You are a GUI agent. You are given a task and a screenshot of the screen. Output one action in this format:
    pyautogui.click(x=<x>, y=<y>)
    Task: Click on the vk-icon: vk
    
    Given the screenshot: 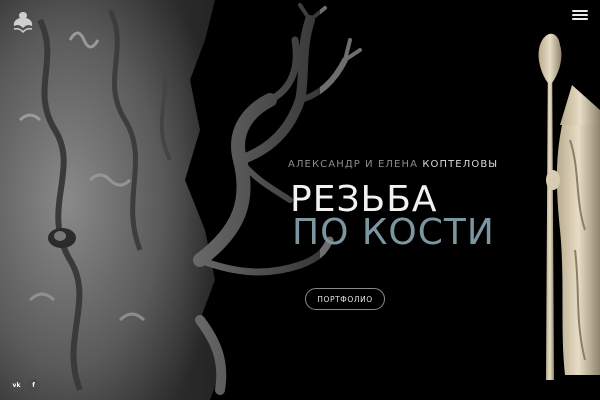 What is the action you would take?
    pyautogui.click(x=16, y=385)
    